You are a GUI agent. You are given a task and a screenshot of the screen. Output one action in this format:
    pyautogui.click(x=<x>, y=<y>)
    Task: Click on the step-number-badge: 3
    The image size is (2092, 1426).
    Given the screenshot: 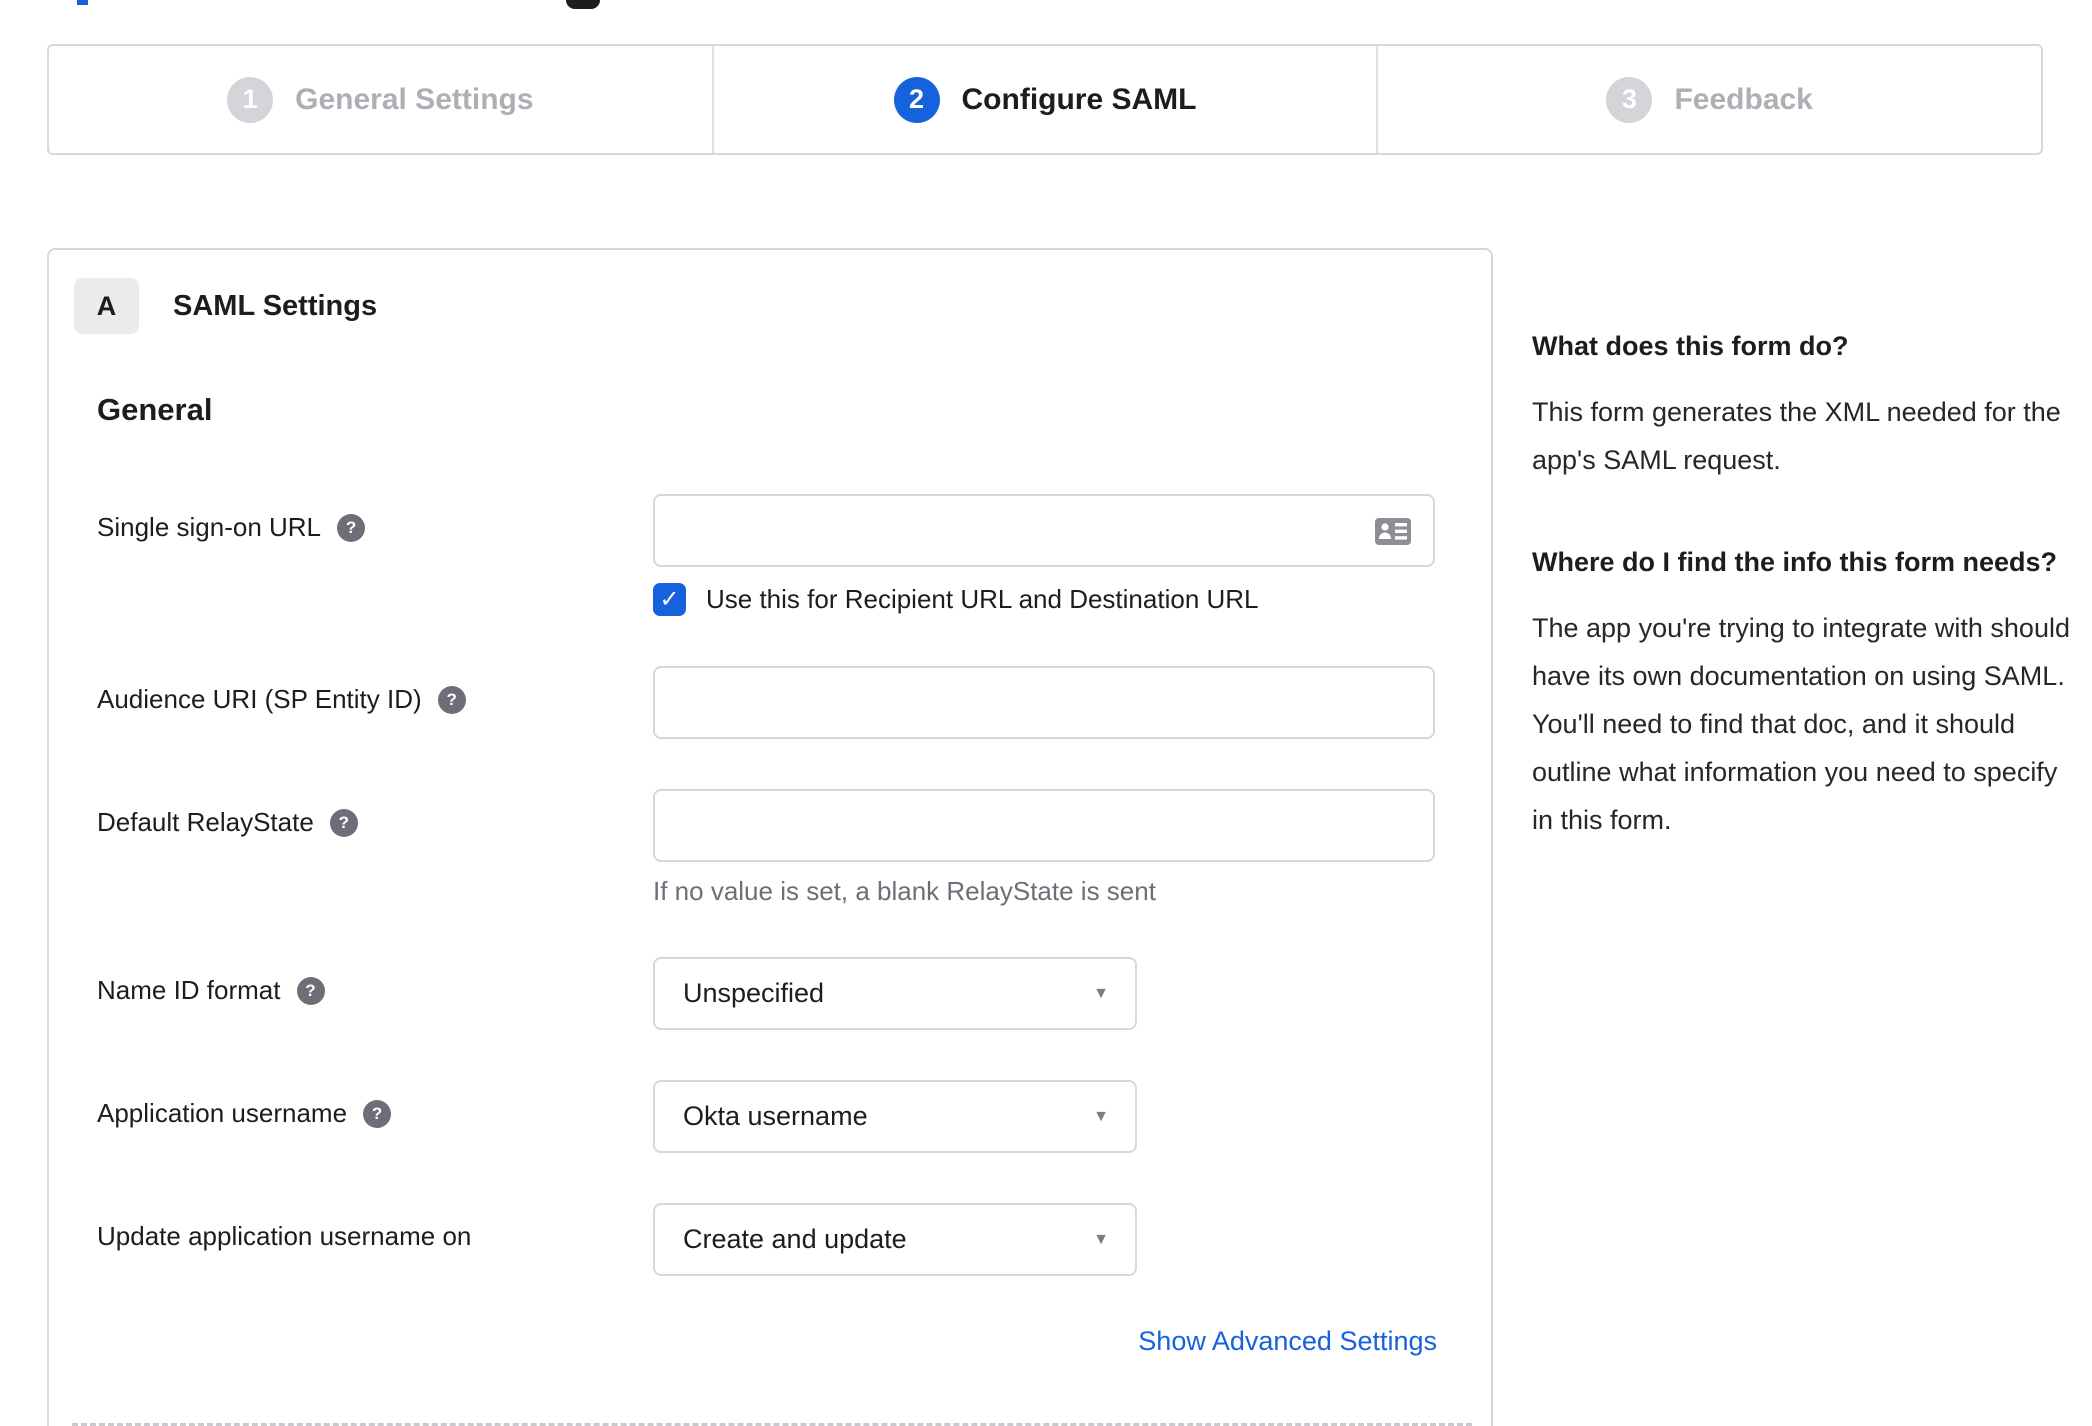 What is the action you would take?
    pyautogui.click(x=1629, y=99)
    